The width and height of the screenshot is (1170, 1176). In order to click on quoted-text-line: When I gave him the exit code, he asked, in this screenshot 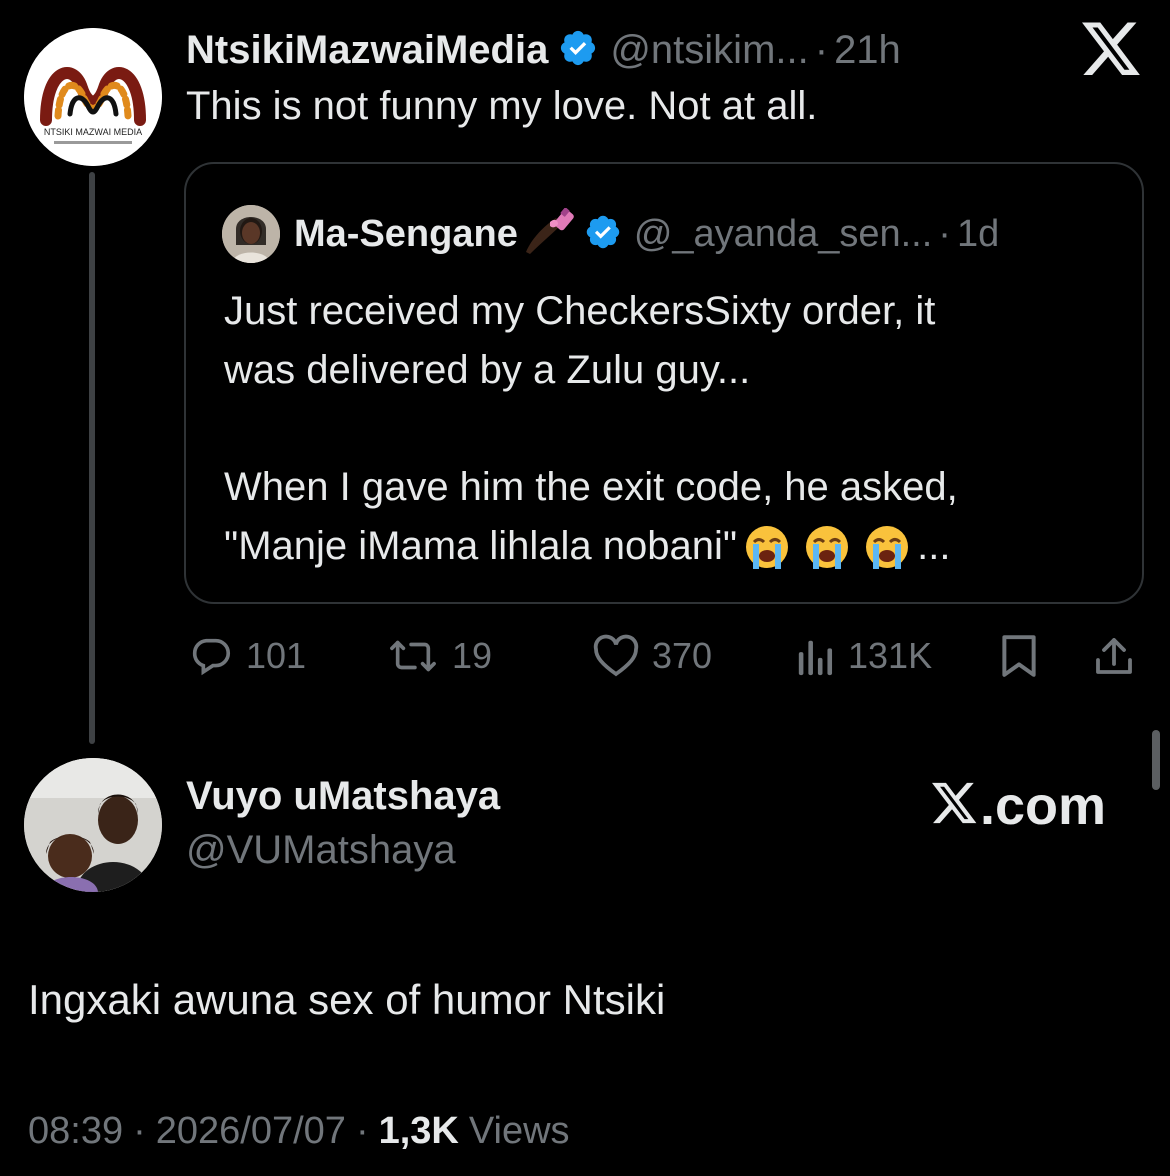, I will do `click(591, 487)`.